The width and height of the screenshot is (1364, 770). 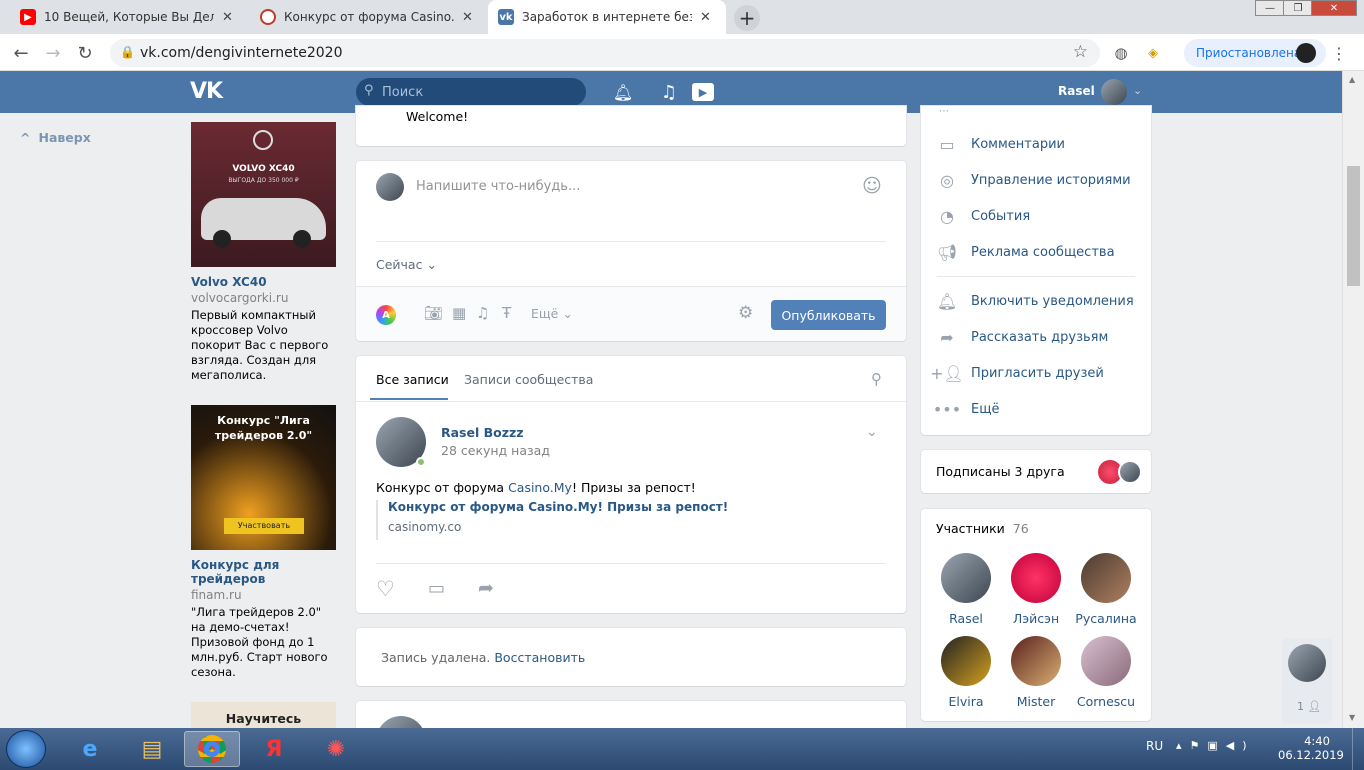 What do you see at coordinates (263, 477) in the screenshot?
I see `ad-image-traders: Конкурс "Лига трейдеров 2.0" Участвовать` at bounding box center [263, 477].